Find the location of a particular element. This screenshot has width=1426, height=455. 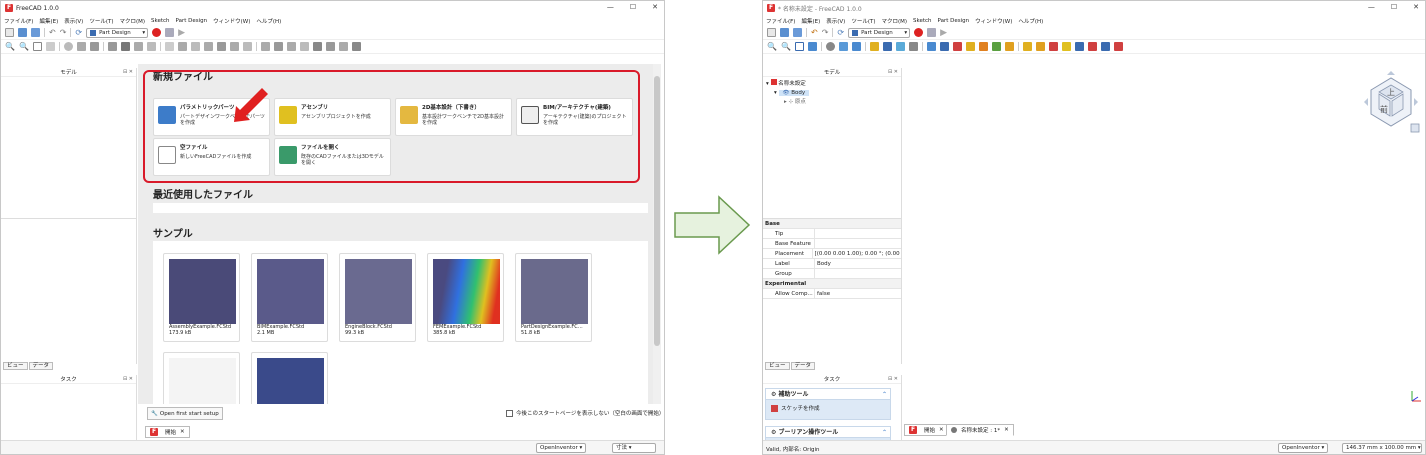

prop-row: Allow Comp... false is located at coordinates (832, 294).